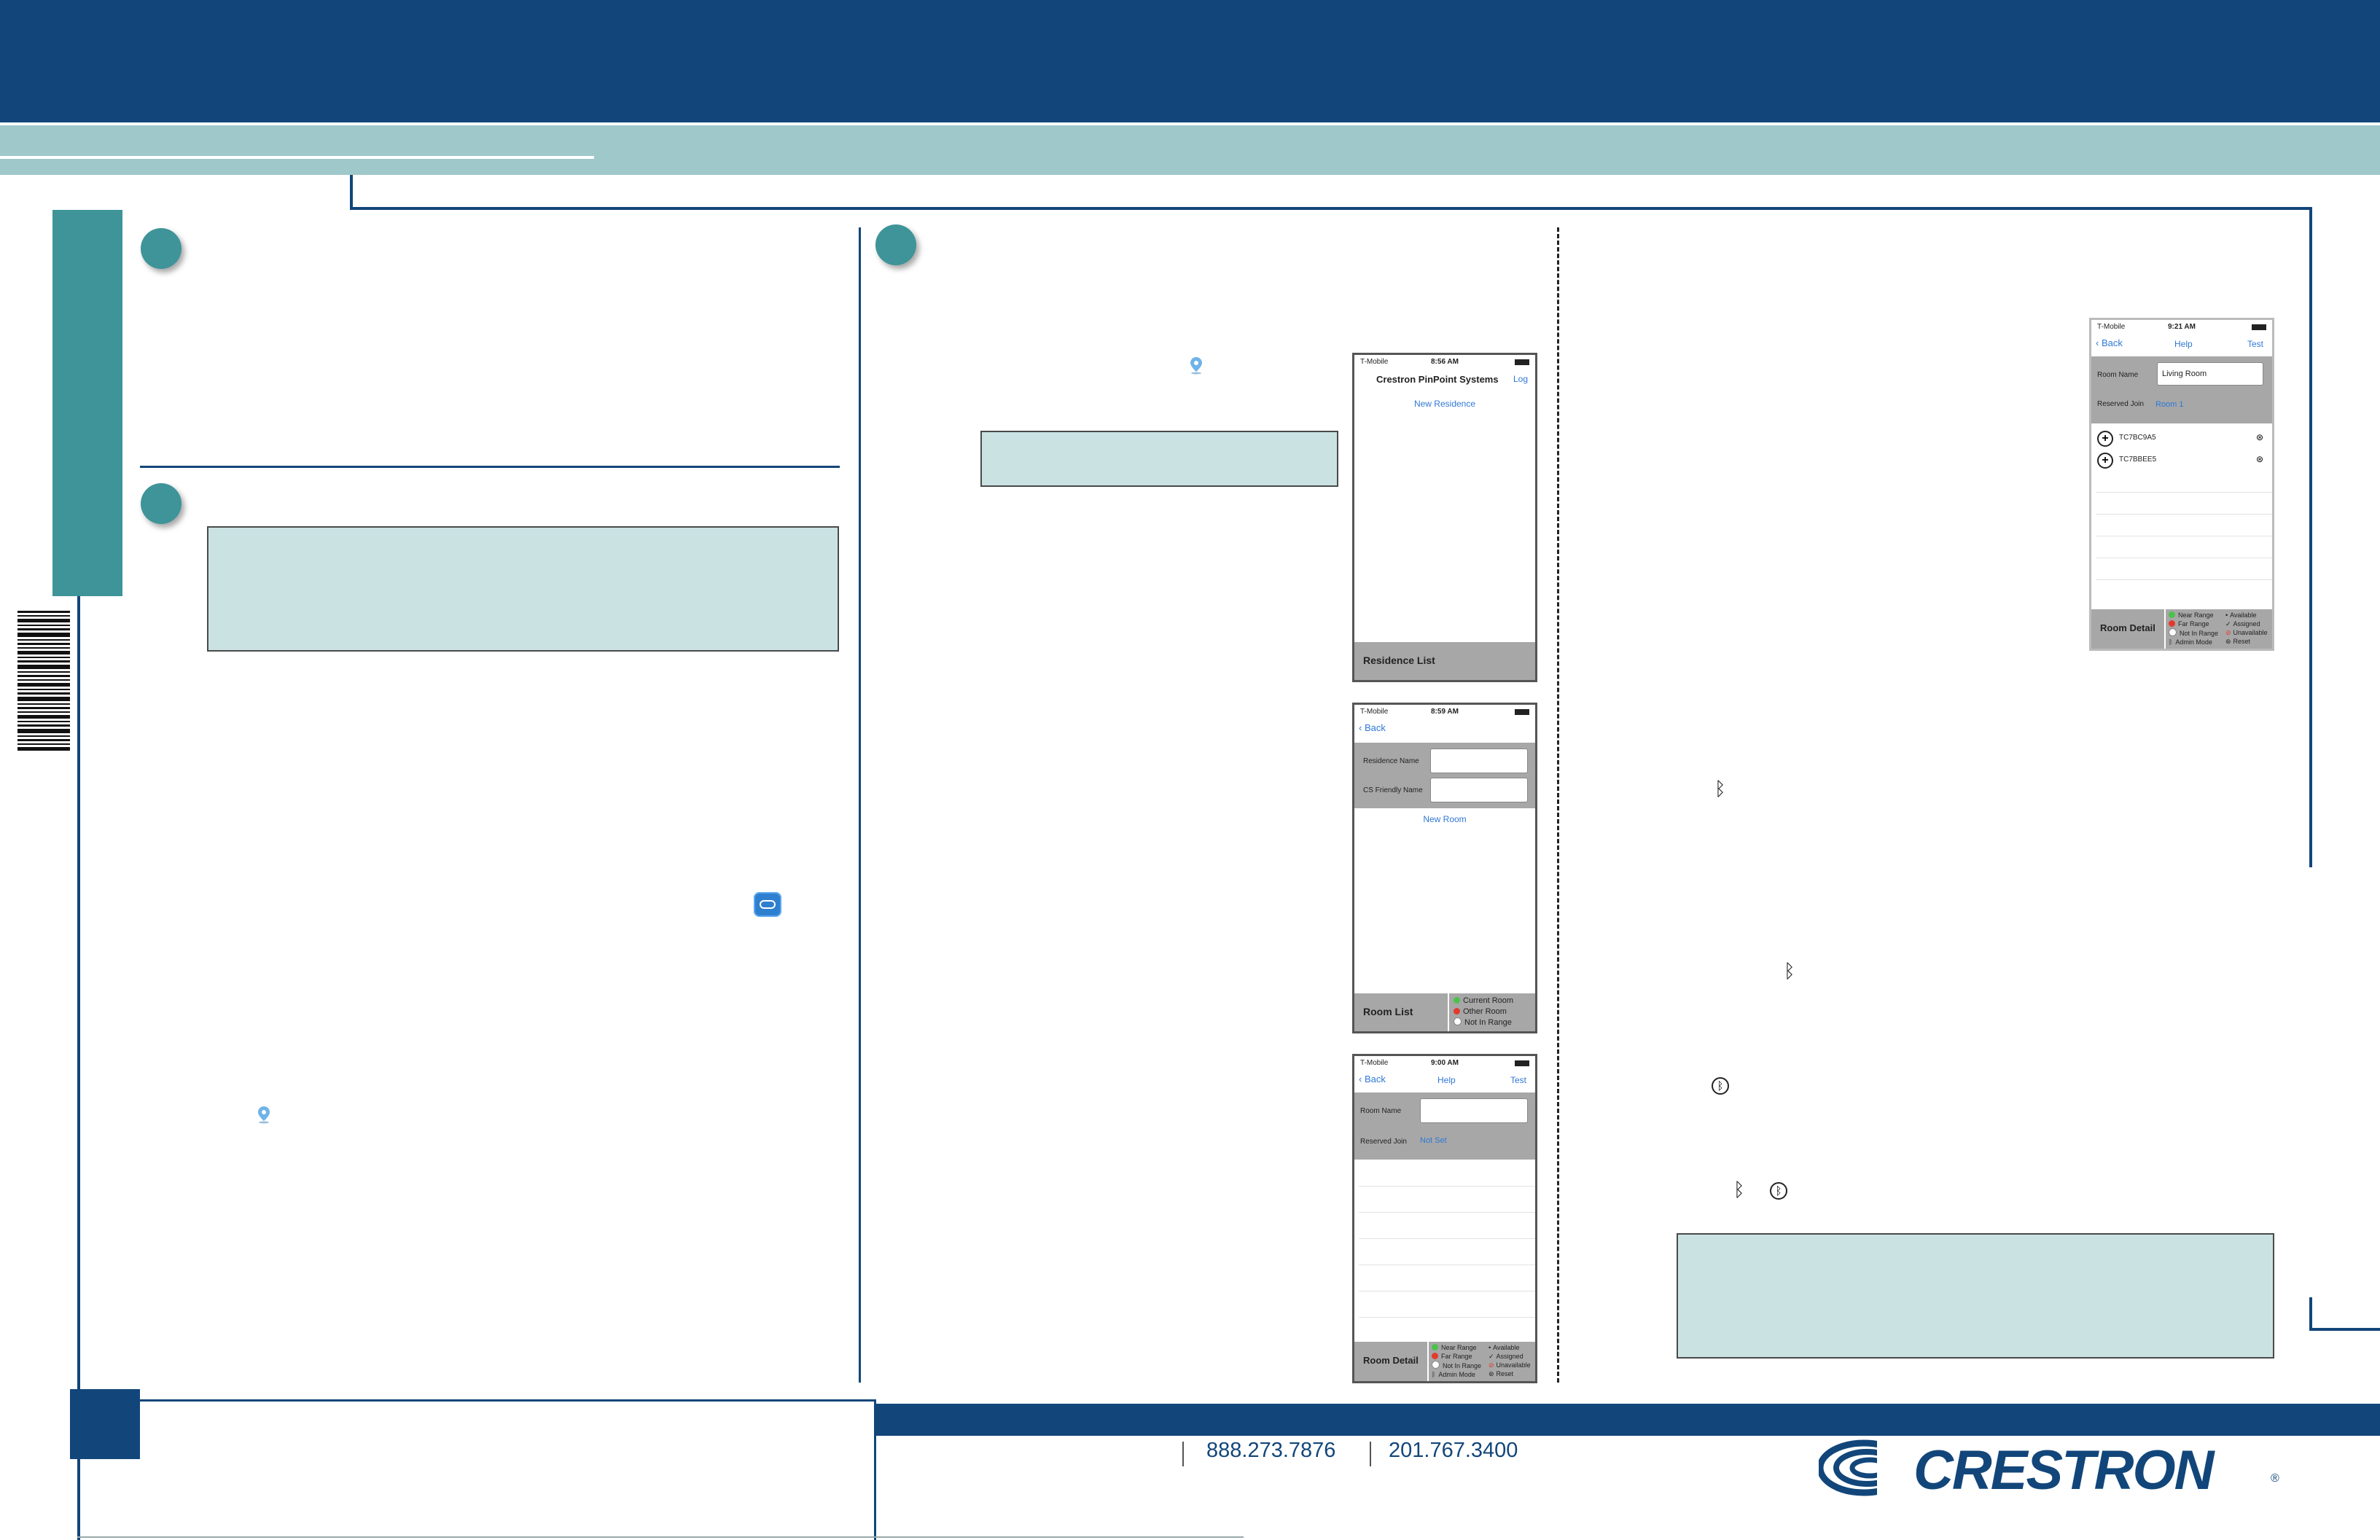 Image resolution: width=2380 pixels, height=1540 pixels. I want to click on room-name-field: Living Room, so click(2210, 374).